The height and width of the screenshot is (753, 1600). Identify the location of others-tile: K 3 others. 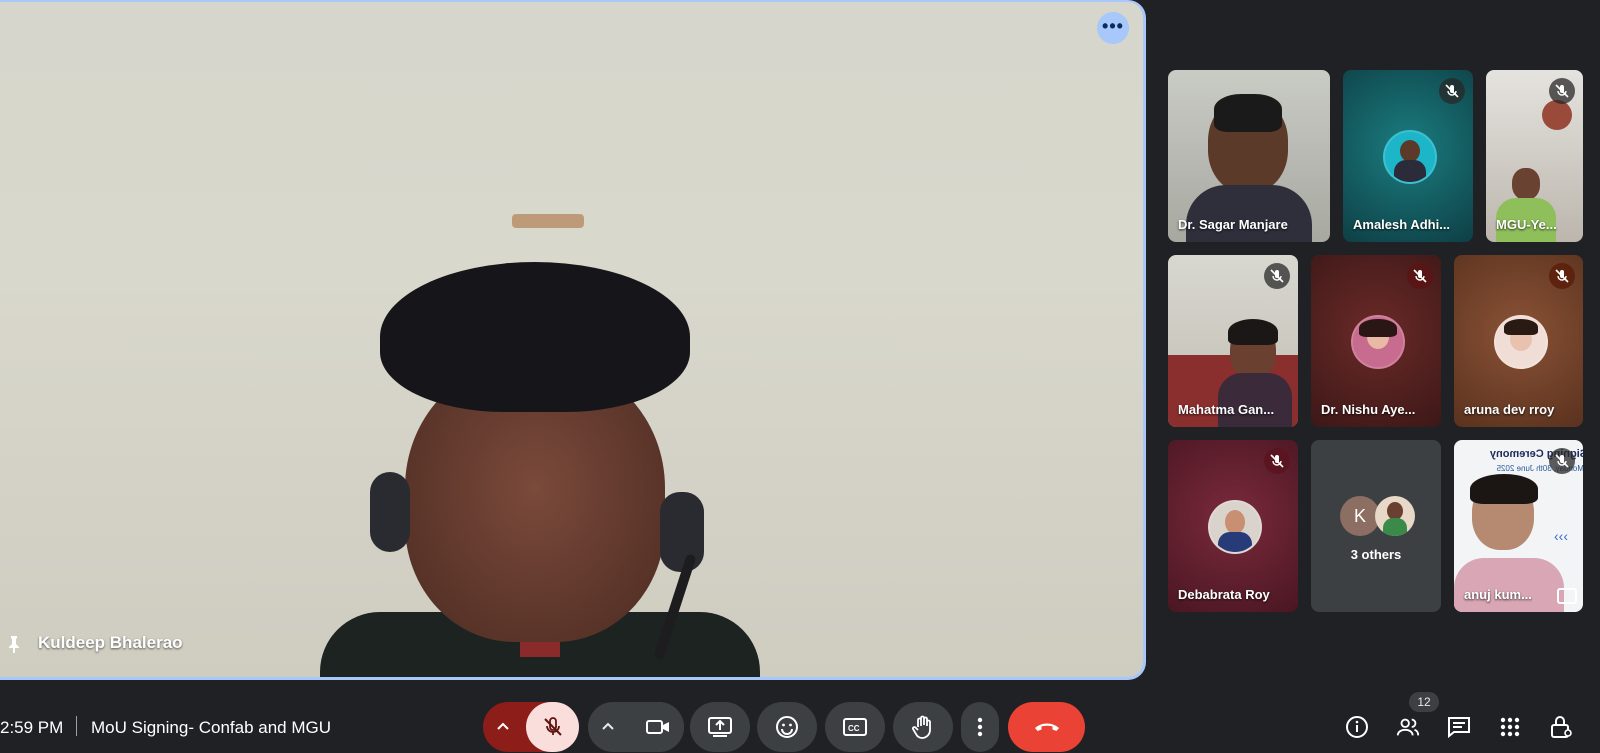
(1376, 526).